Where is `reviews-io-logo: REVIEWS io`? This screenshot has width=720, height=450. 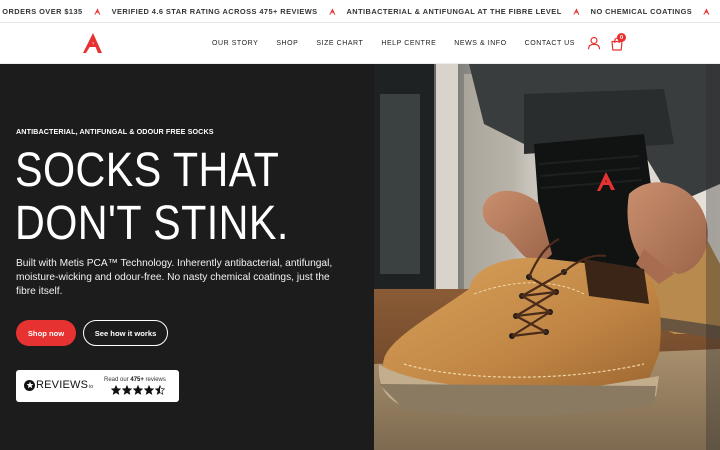 reviews-io-logo: REVIEWS io is located at coordinates (58, 385).